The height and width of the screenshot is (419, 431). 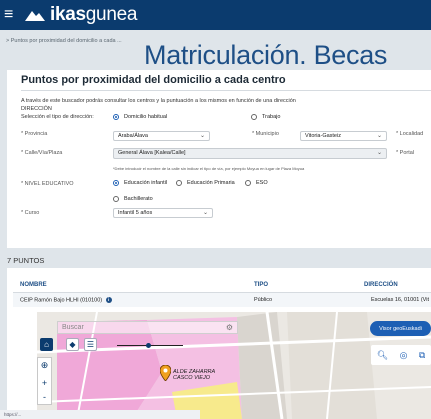 I want to click on gear-icon: ⚙, so click(x=229, y=327).